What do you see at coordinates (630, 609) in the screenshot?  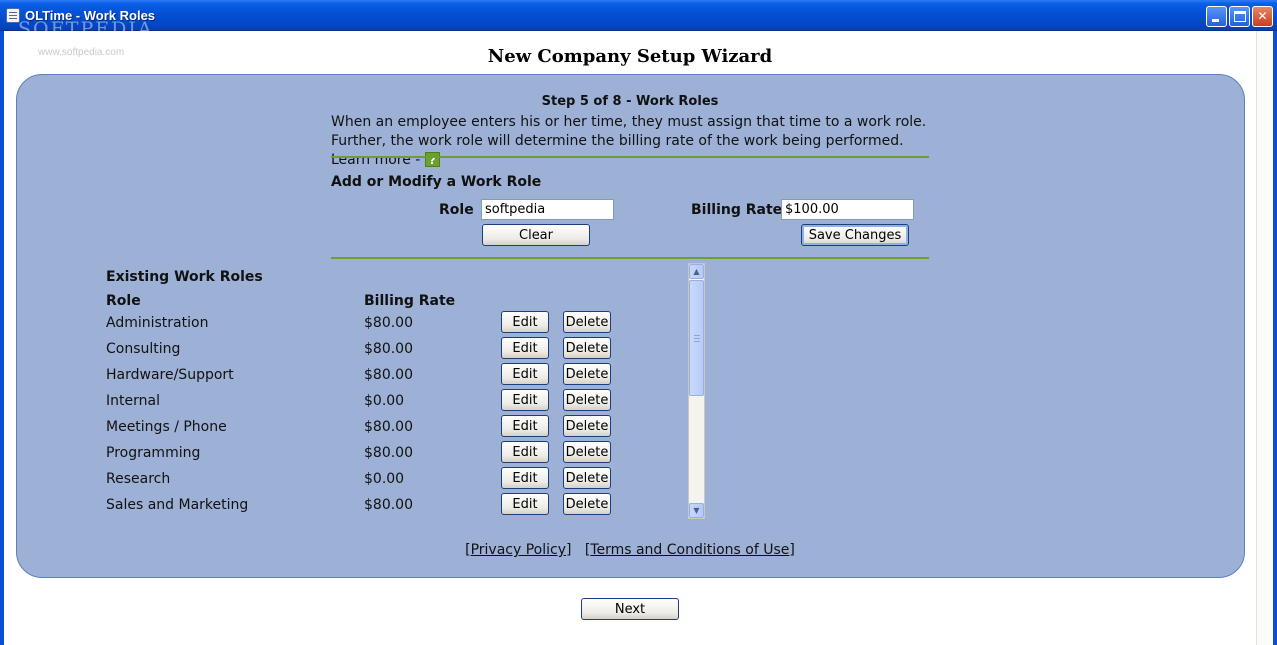 I see `next-button: Next` at bounding box center [630, 609].